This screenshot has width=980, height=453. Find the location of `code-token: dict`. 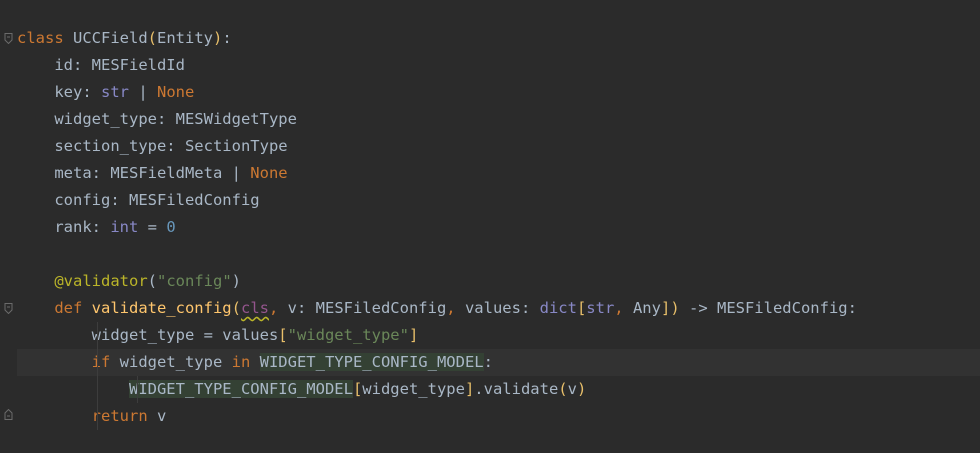

code-token: dict is located at coordinates (558, 308).